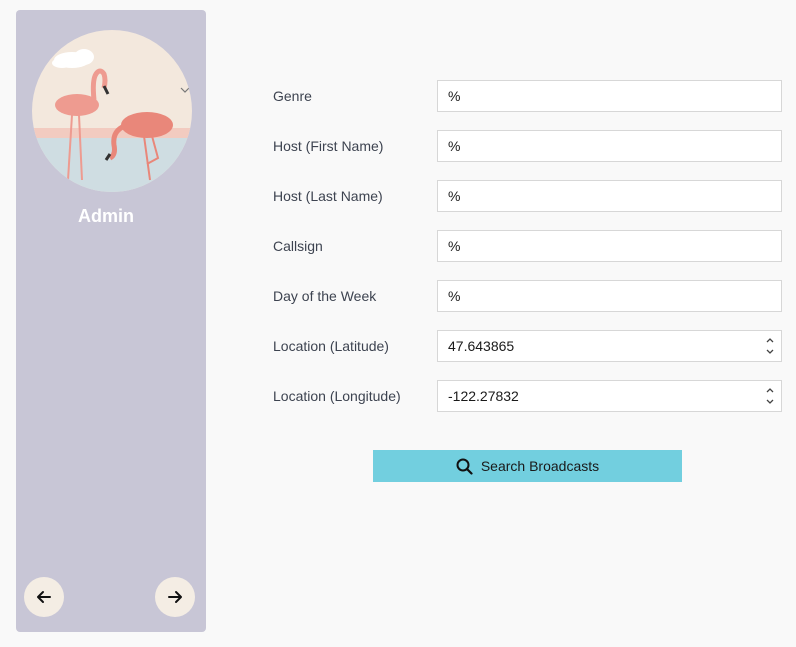  I want to click on host-first-name-label: Host (First Name), so click(328, 146).